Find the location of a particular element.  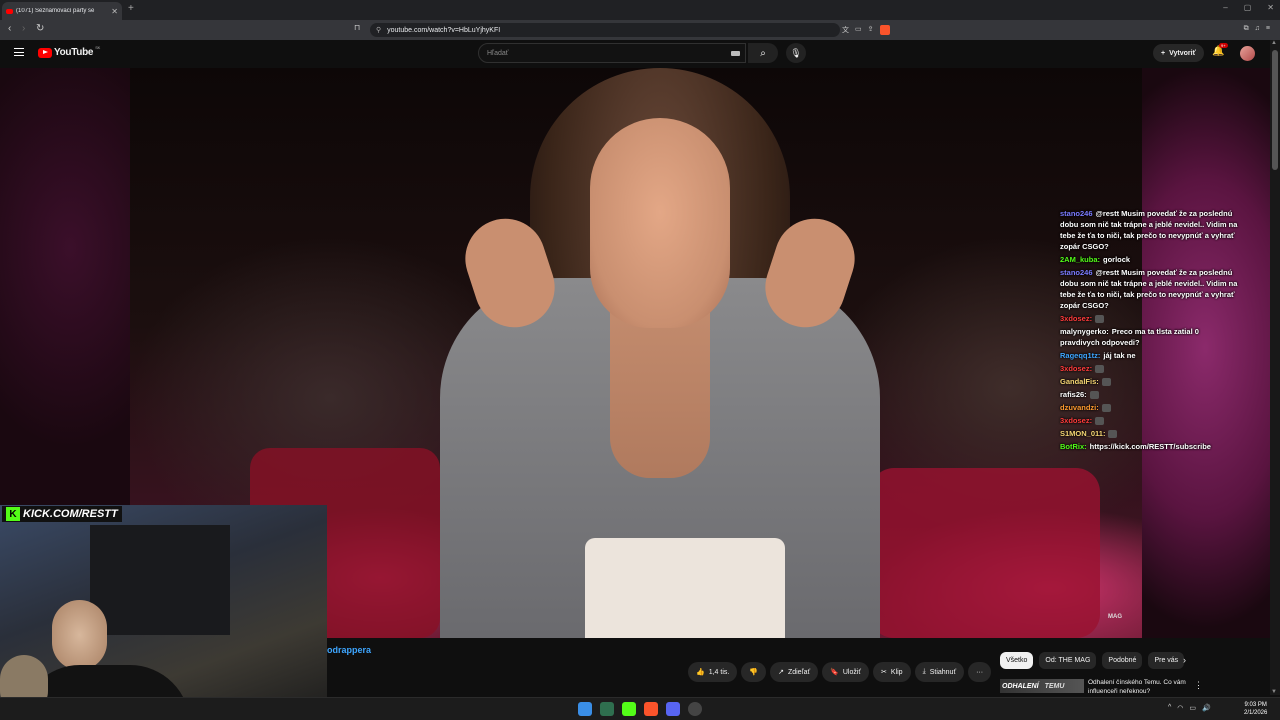

chevron-right-icon: › is located at coordinates (1184, 660).